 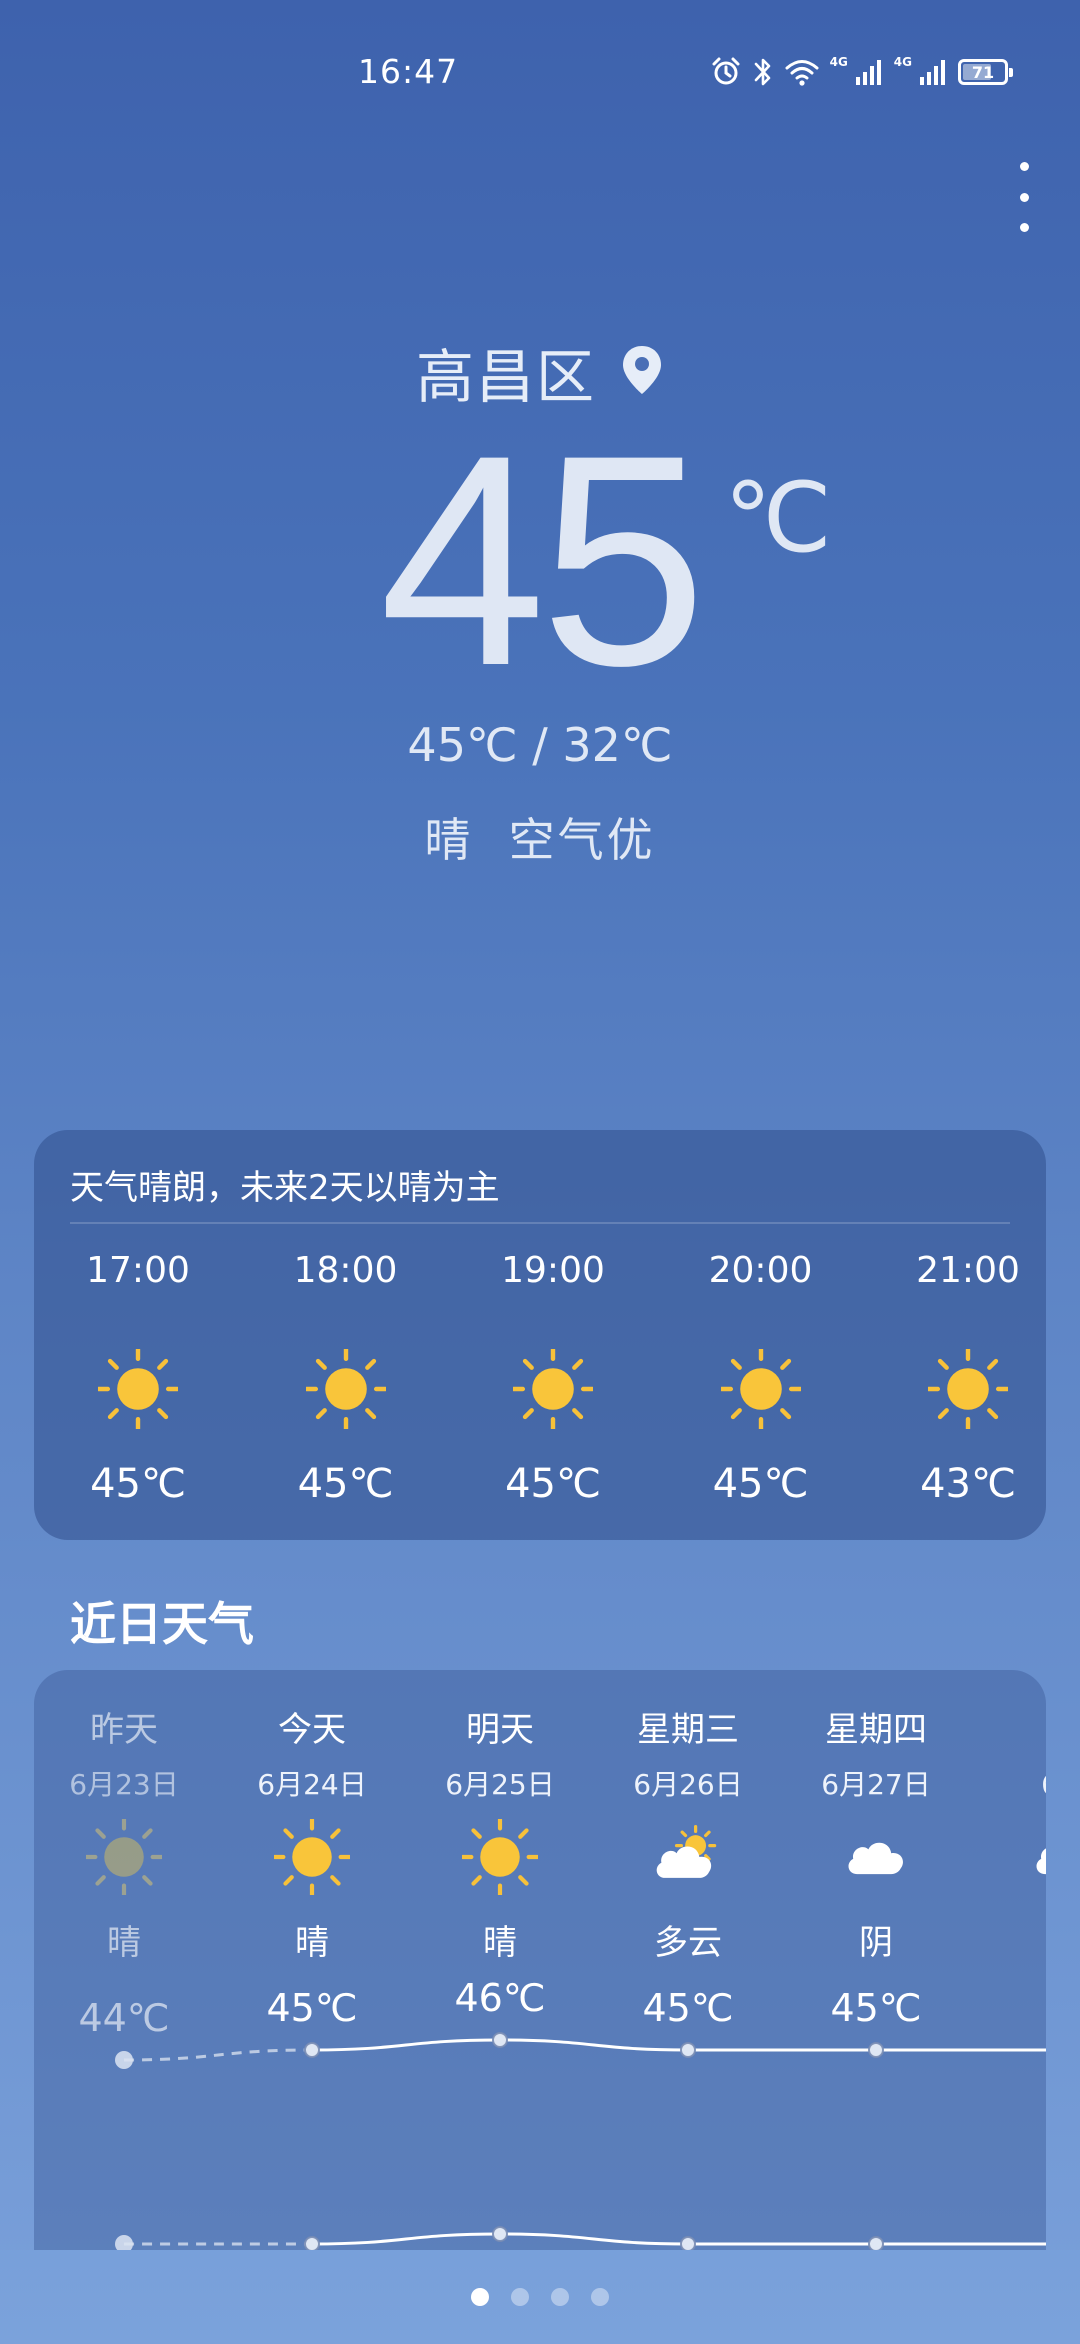 What do you see at coordinates (553, 1270) in the screenshot?
I see `hourly-time: 19:00` at bounding box center [553, 1270].